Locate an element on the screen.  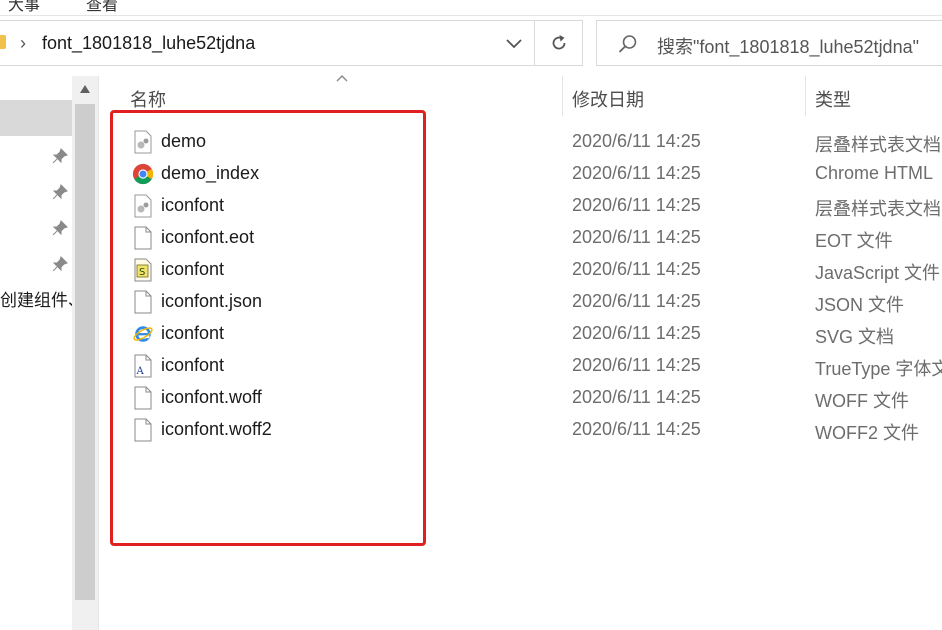
ribbon-item: 查看 is located at coordinates (102, 7).